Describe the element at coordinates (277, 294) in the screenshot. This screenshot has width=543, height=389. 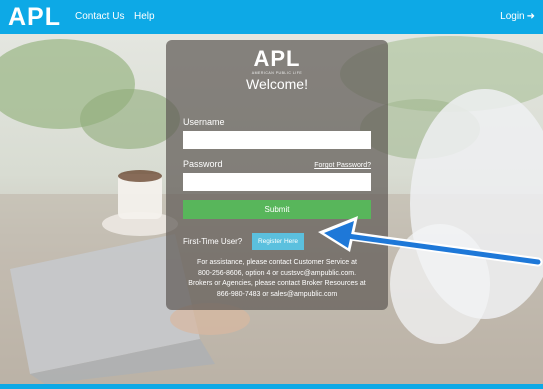
I see `assistance-line: 866-980-7483 or sales@ampublic.com` at that location.